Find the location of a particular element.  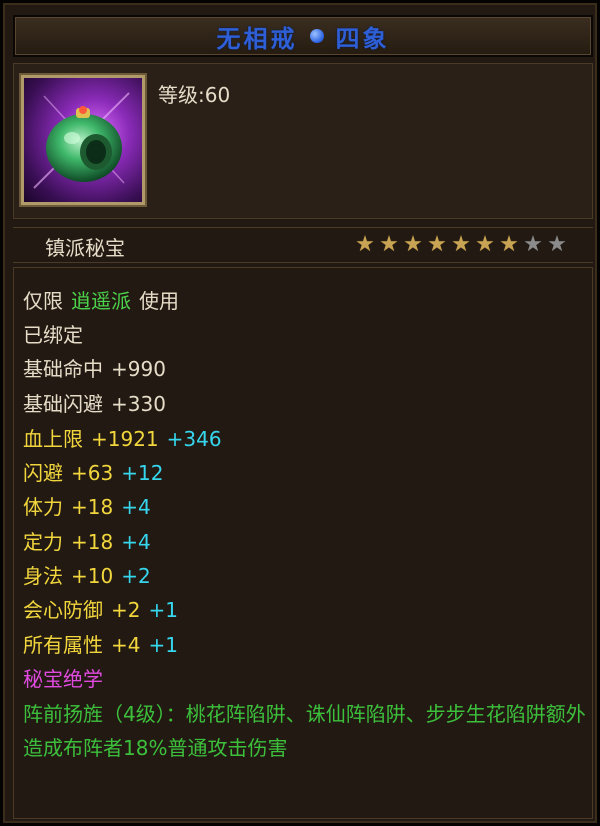

title-bar: 无相戒 四象 is located at coordinates (303, 36).